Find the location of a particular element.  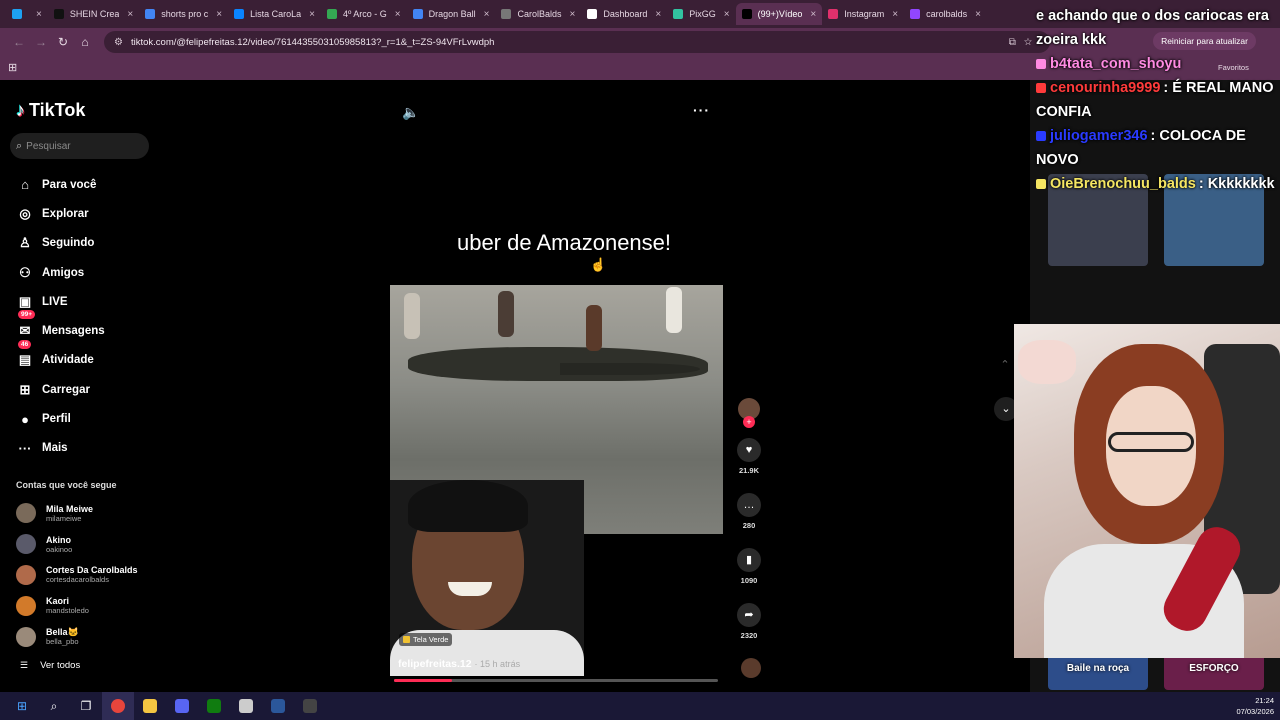

creator-avatar: + is located at coordinates (749, 413).